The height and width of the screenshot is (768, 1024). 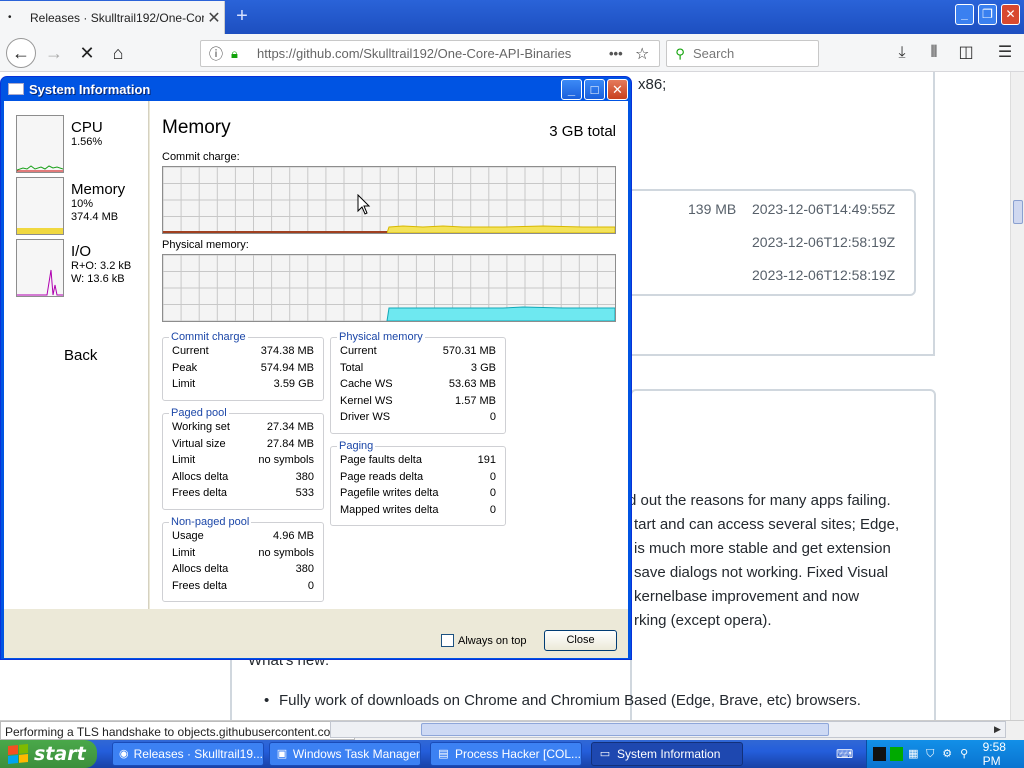 What do you see at coordinates (78, 206) in the screenshot?
I see `sidebar-item-memory: Memory 10% 374.4 MB` at bounding box center [78, 206].